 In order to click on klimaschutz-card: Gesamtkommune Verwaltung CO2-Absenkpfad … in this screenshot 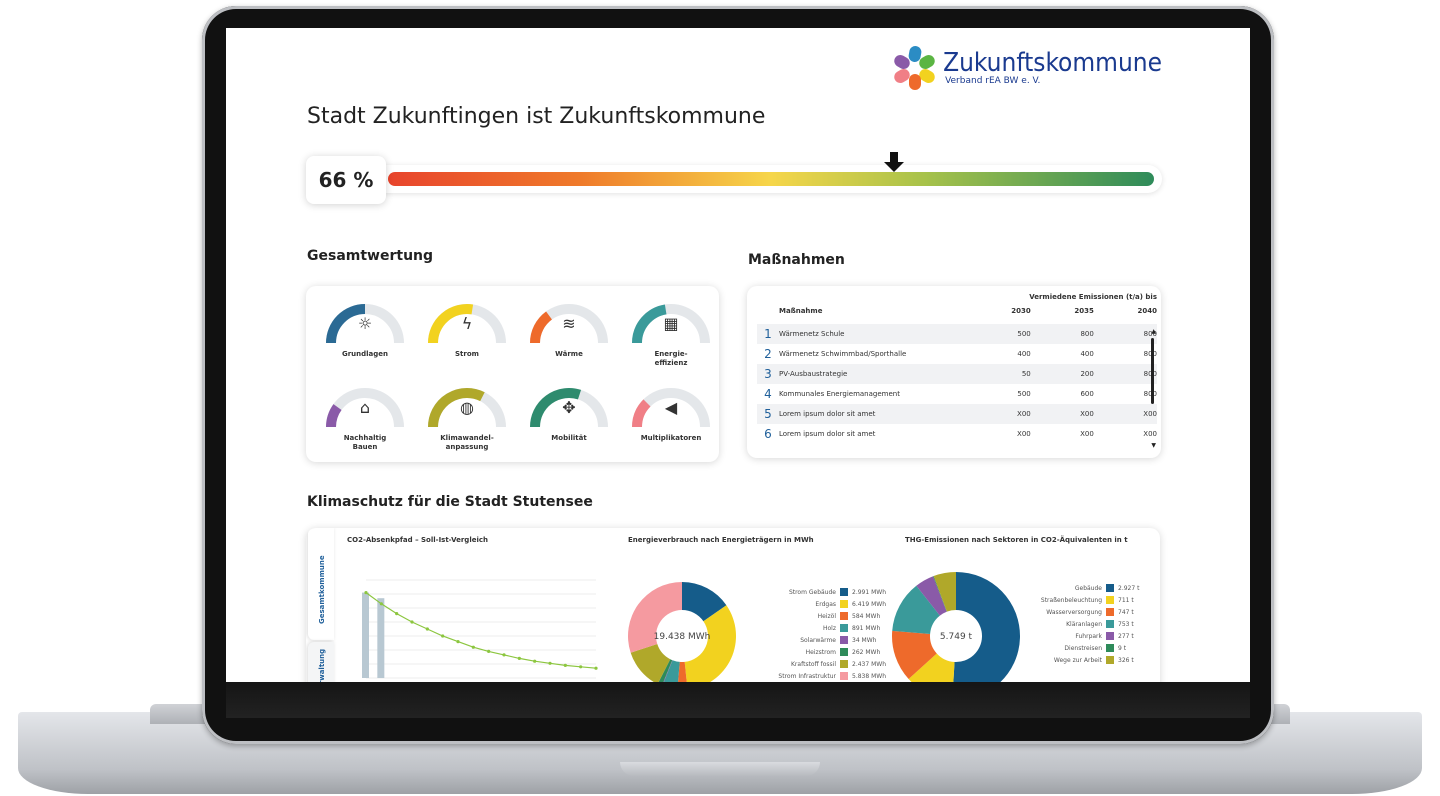, I will do `click(733, 605)`.